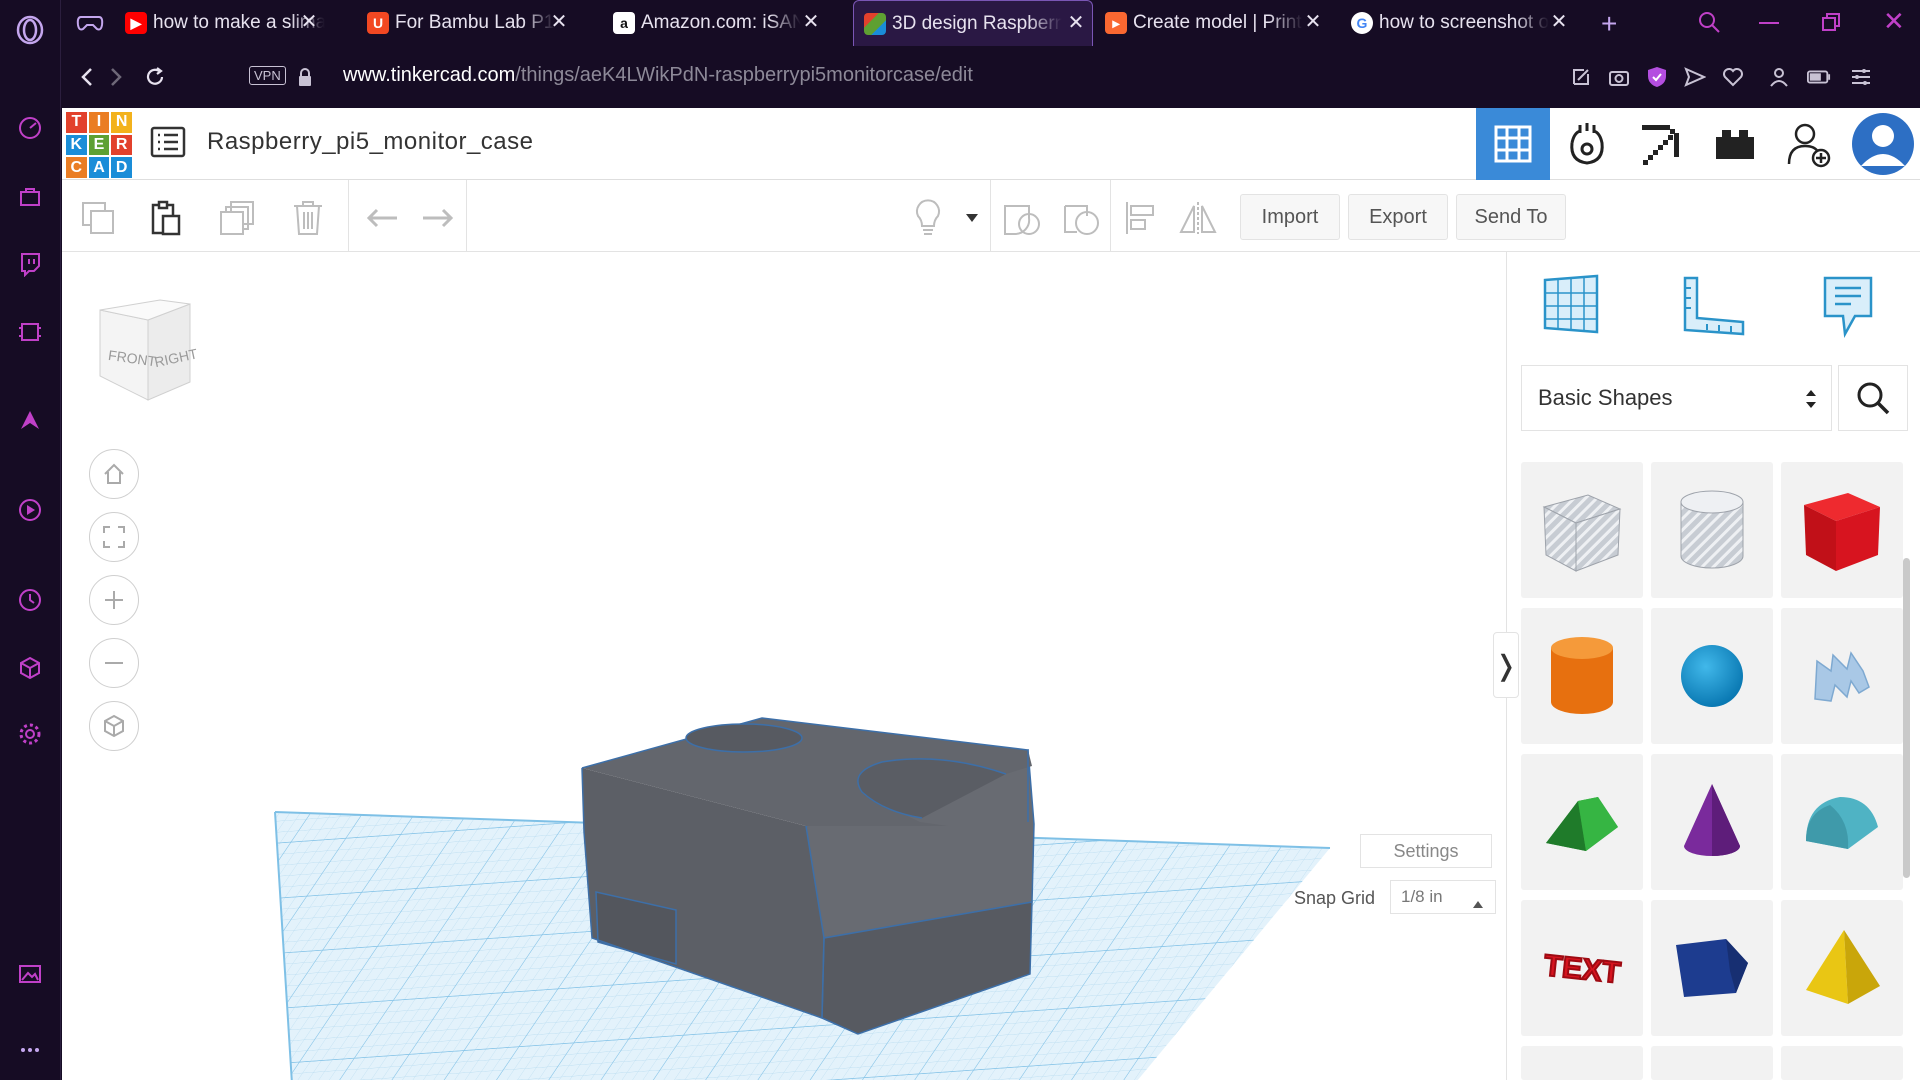 The image size is (1920, 1080). What do you see at coordinates (973, 23) in the screenshot?
I see `tab-tinkercad-active: 3D design Raspberry ✕` at bounding box center [973, 23].